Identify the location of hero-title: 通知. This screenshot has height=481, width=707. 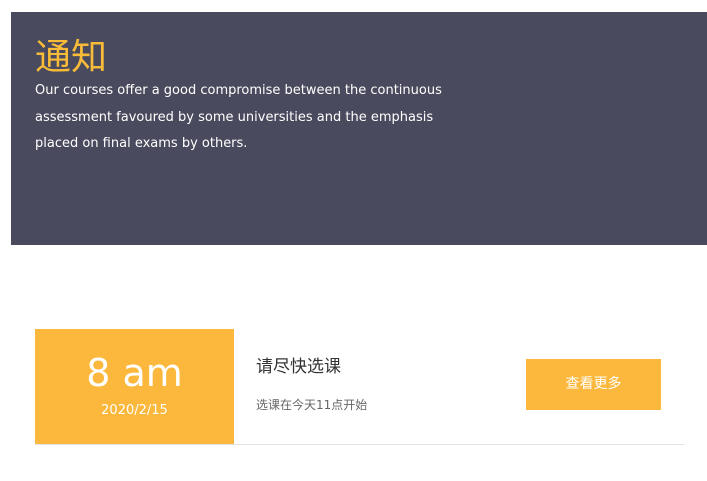
(71, 57).